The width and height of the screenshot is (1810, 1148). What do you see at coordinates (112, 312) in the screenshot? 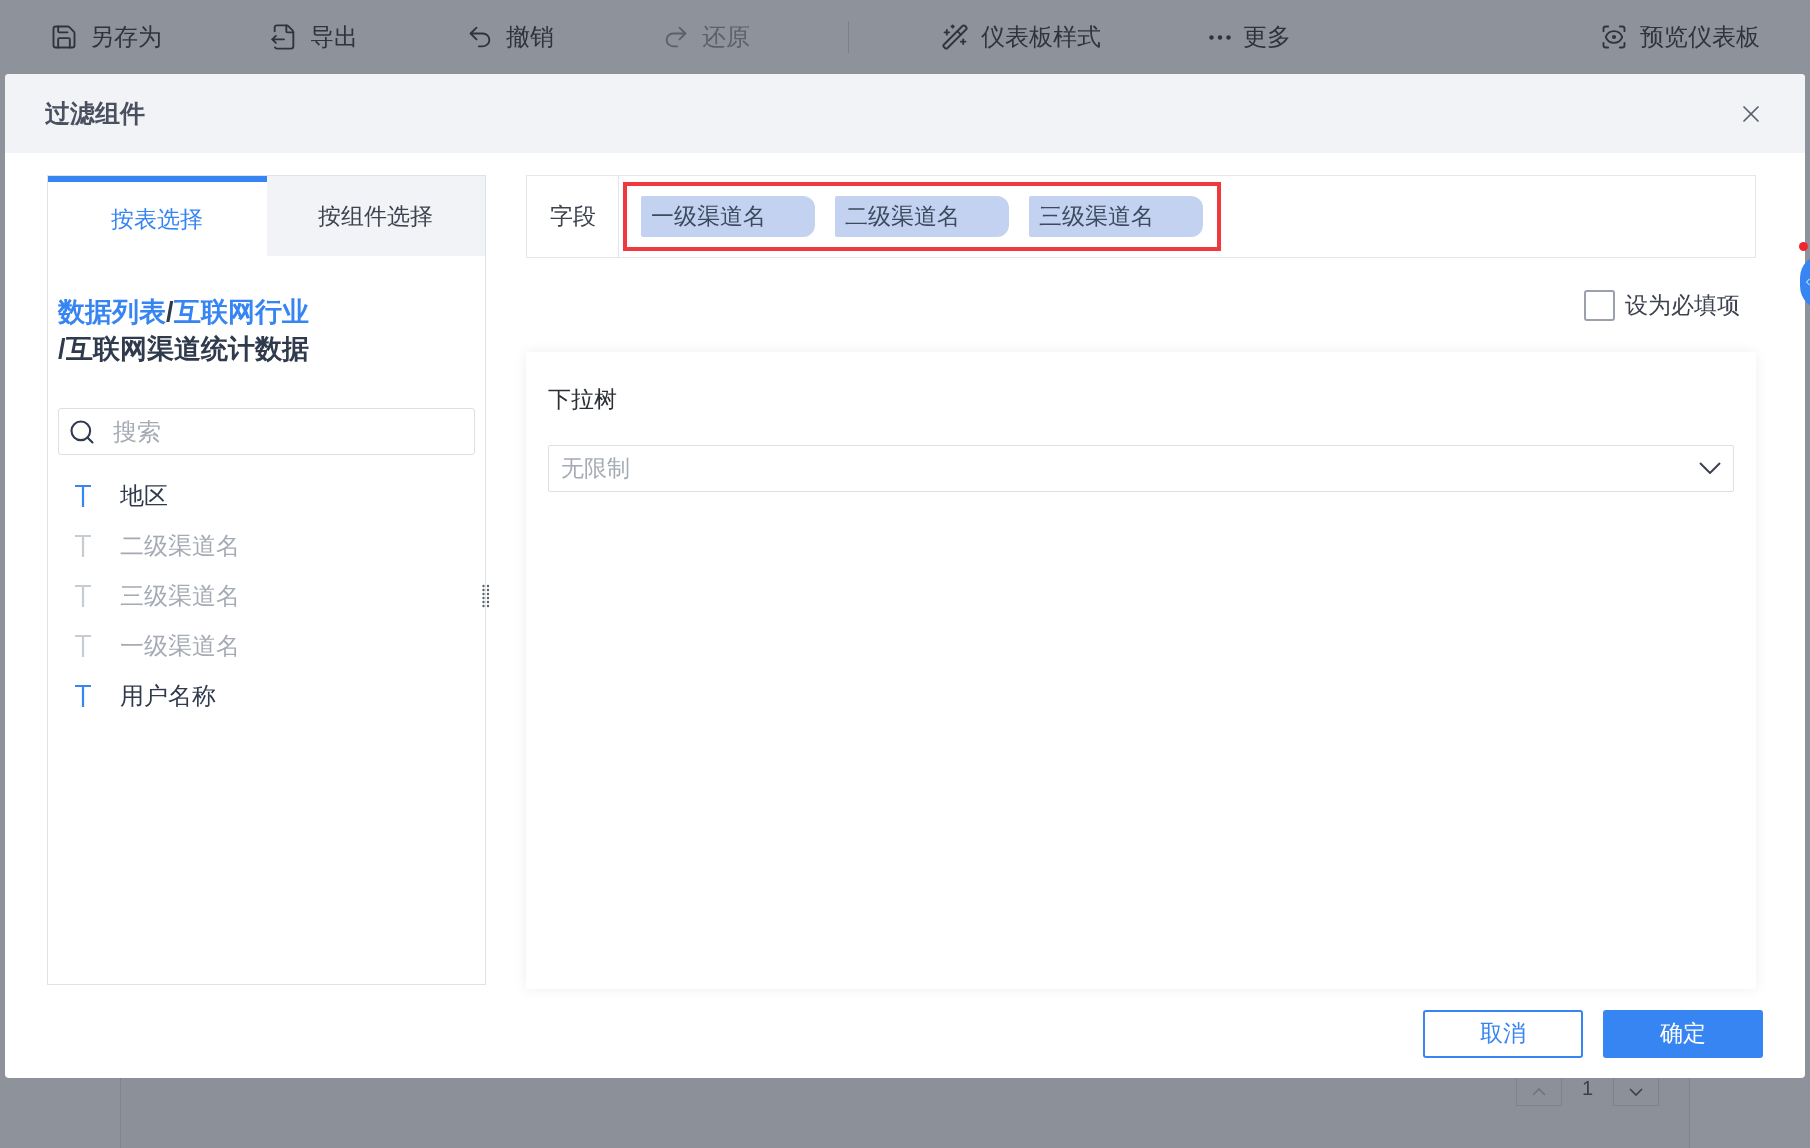
I see `breadcrumb-link: 数据列表` at bounding box center [112, 312].